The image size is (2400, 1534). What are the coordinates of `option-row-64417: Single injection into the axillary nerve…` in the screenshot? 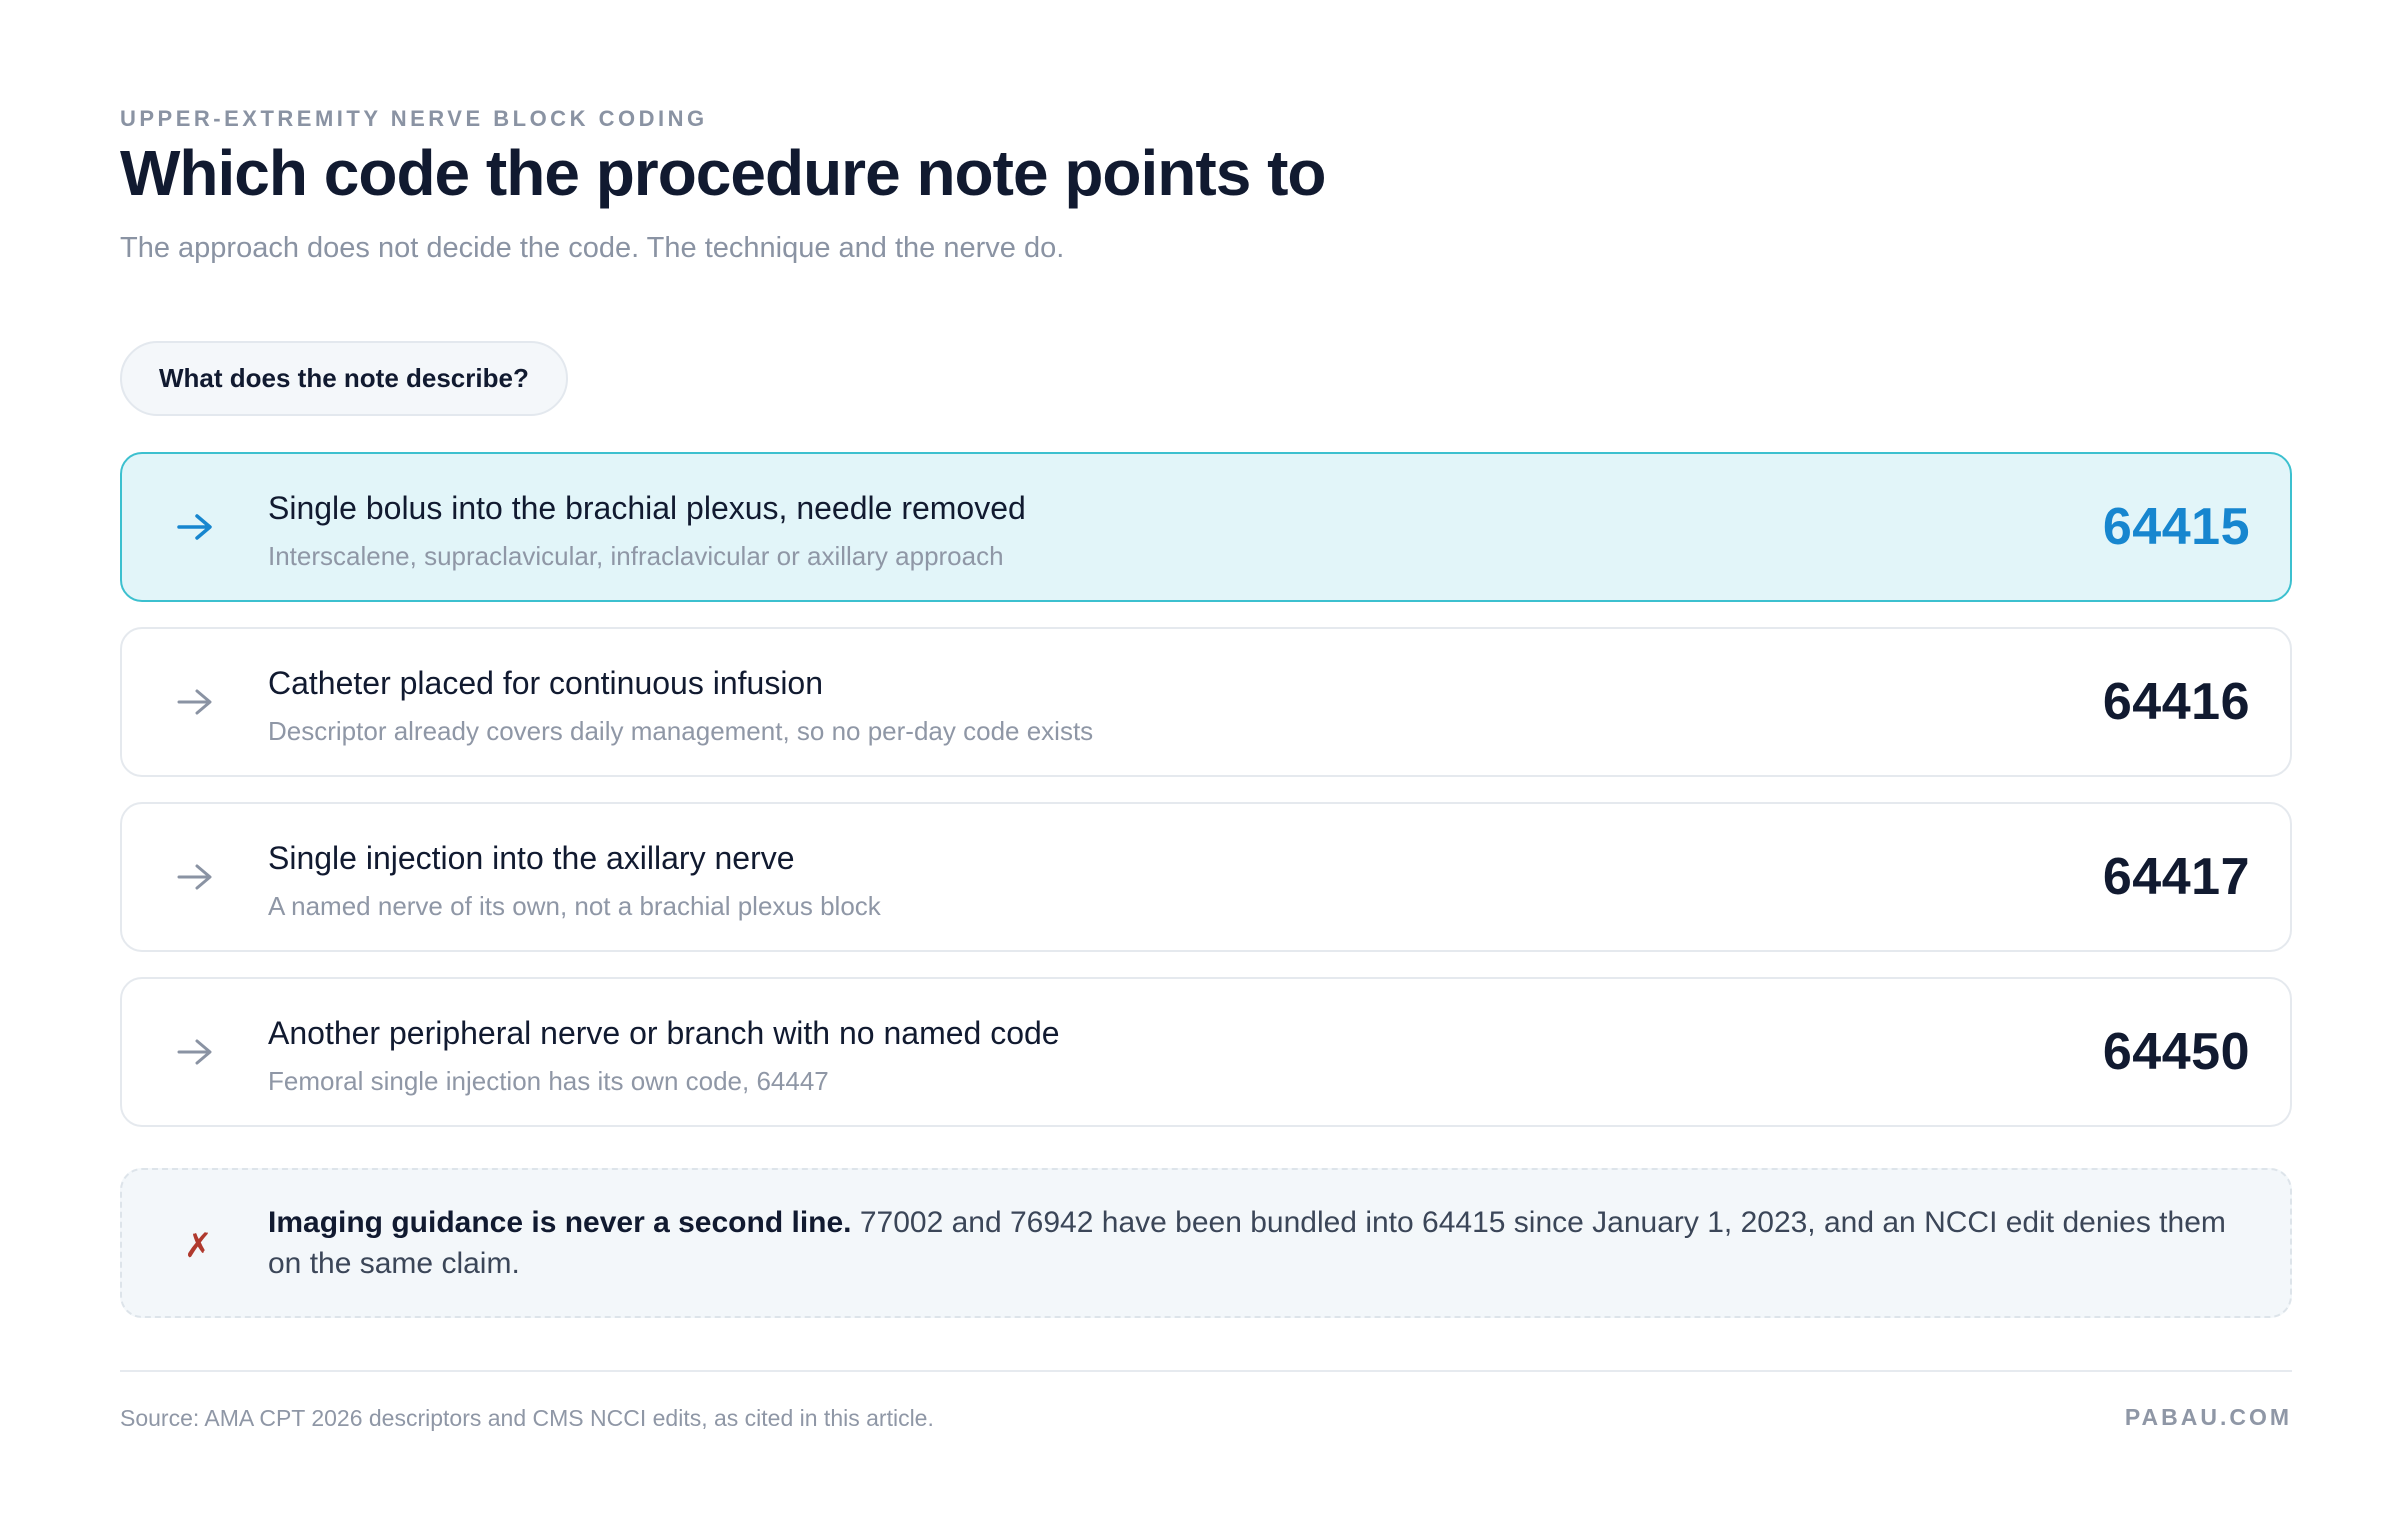 It's located at (1206, 877).